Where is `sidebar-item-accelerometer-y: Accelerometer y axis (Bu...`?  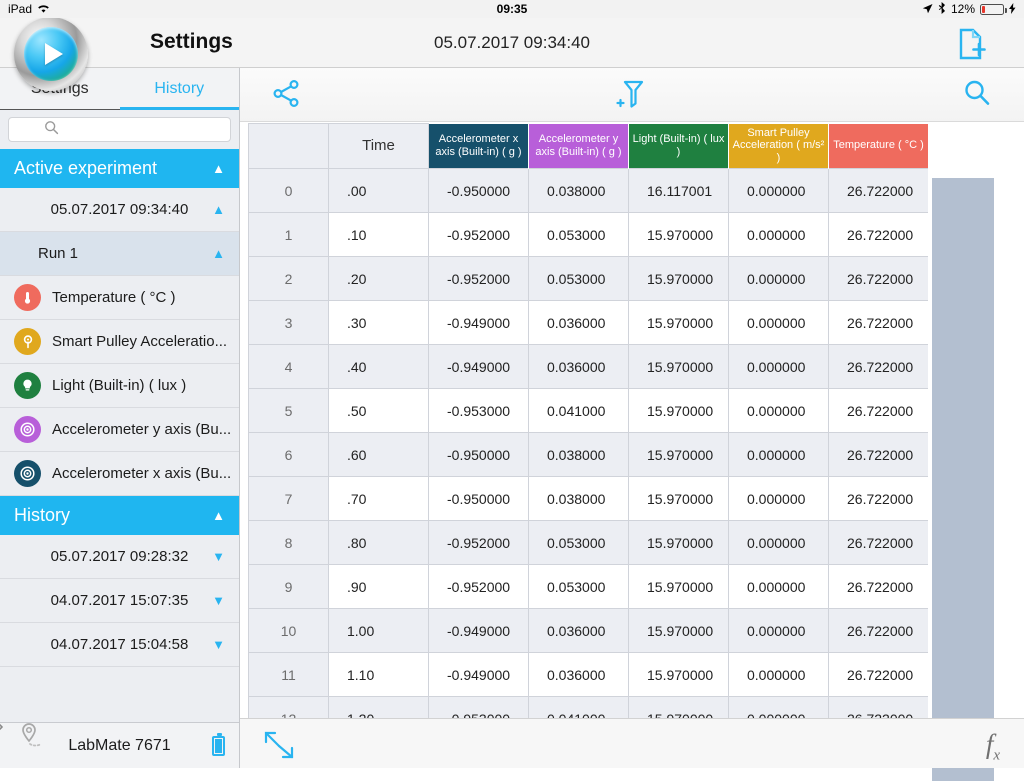
sidebar-item-accelerometer-y: Accelerometer y axis (Bu... is located at coordinates (119, 430).